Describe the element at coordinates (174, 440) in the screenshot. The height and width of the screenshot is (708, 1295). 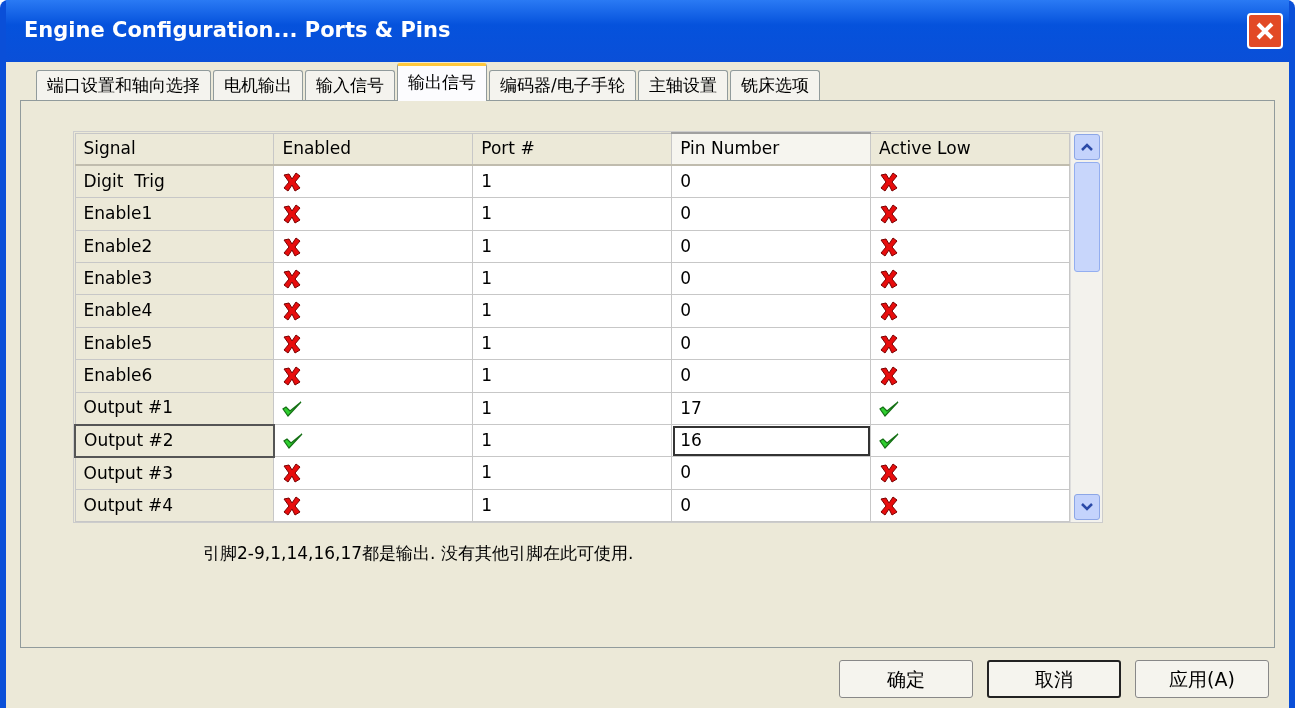
I see `row-header: Output #2` at that location.